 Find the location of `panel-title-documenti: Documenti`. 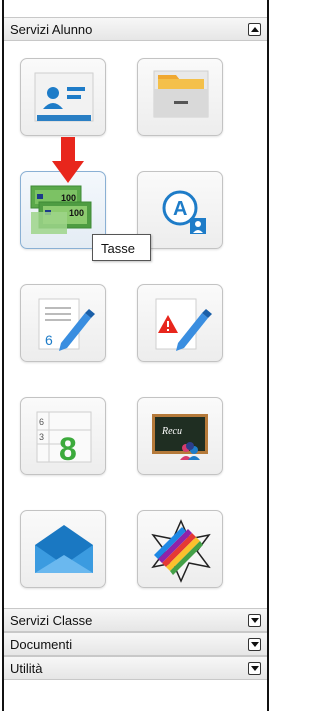

panel-title-documenti: Documenti is located at coordinates (41, 644).